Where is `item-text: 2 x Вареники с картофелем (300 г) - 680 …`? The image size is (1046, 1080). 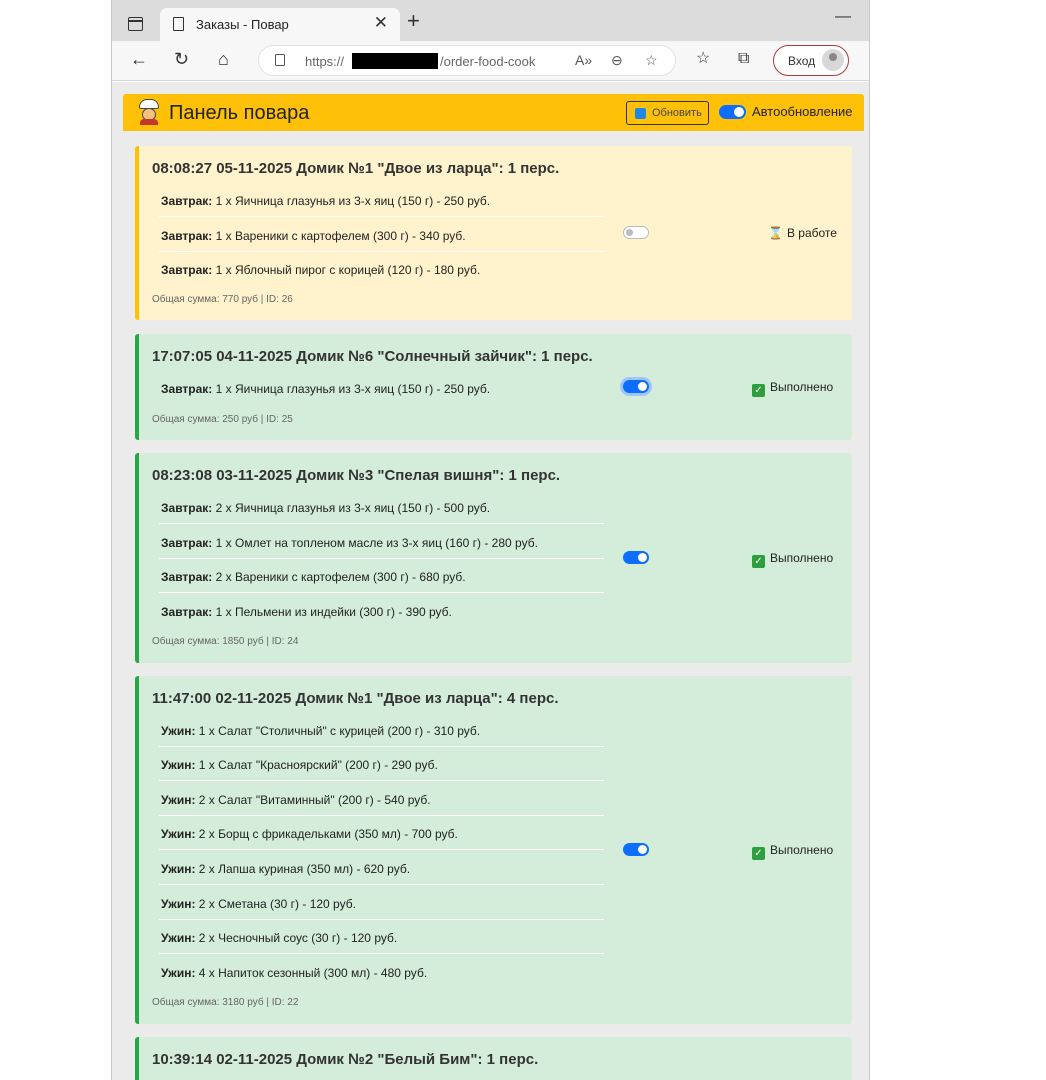
item-text: 2 x Вареники с картофелем (300 г) - 680 … is located at coordinates (340, 577).